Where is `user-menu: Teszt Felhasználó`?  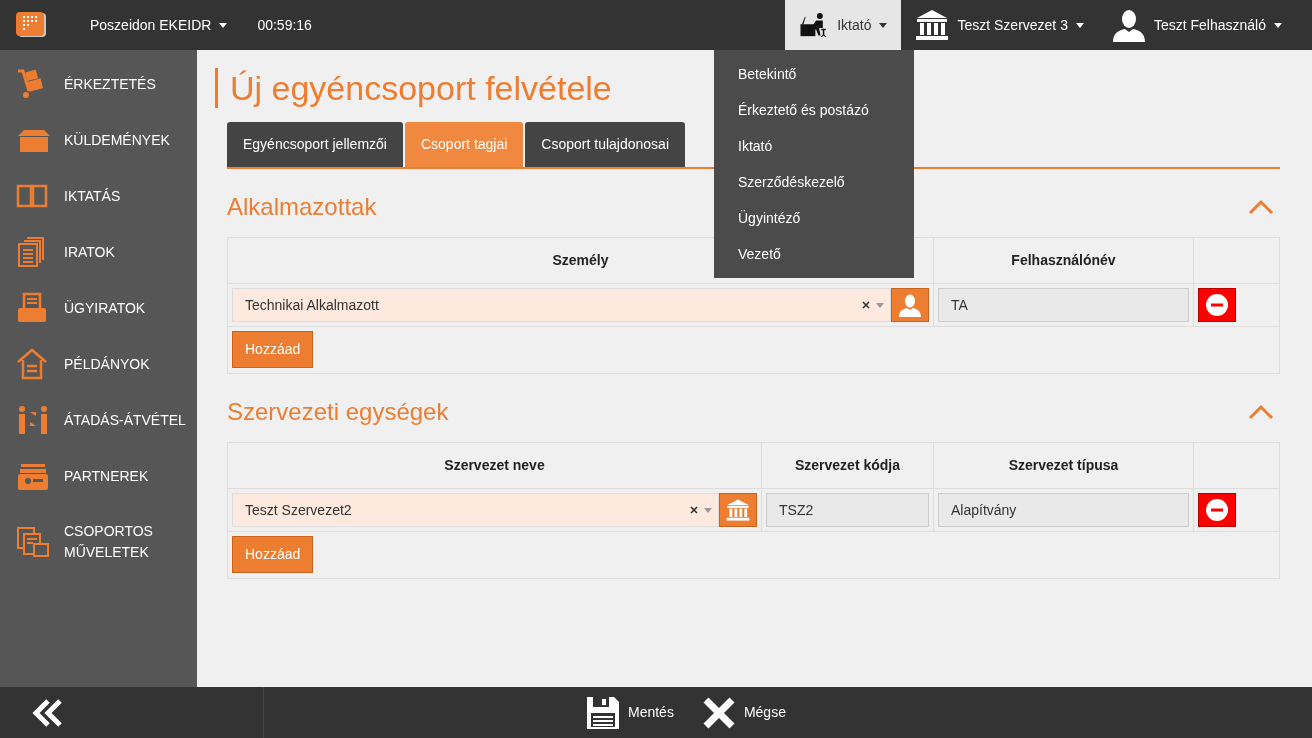 user-menu: Teszt Felhasználó is located at coordinates (1204, 25).